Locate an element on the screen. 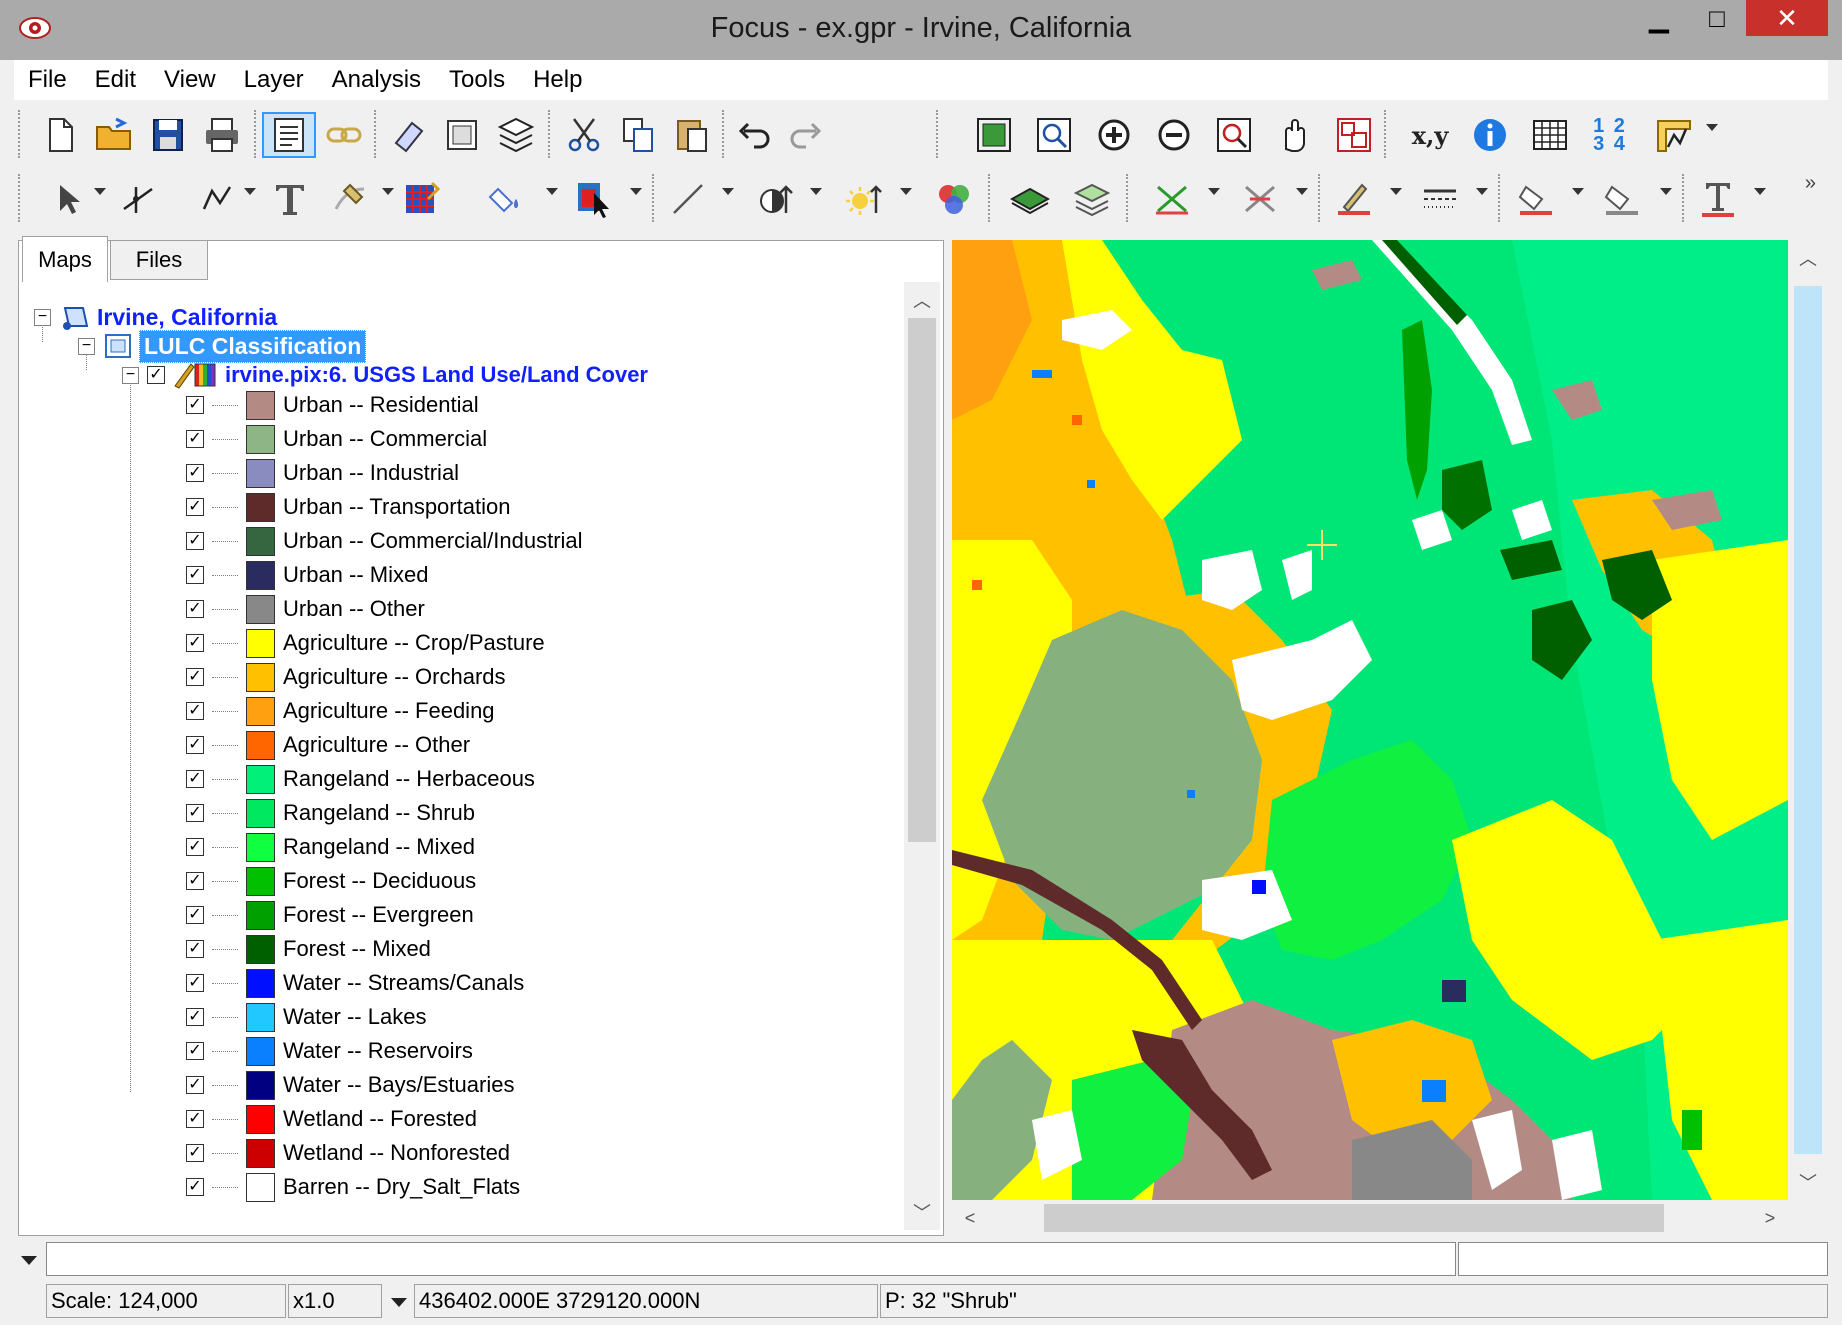 The width and height of the screenshot is (1842, 1325). cut-button is located at coordinates (584, 135).